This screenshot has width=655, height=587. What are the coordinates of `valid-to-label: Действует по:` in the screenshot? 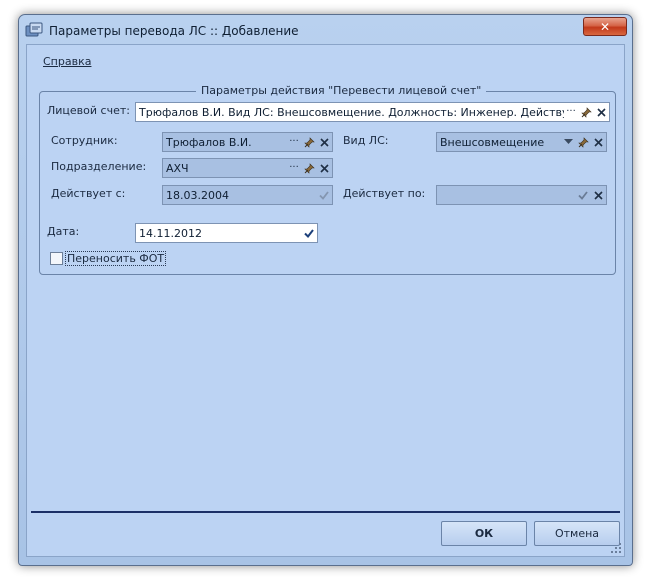 It's located at (384, 193).